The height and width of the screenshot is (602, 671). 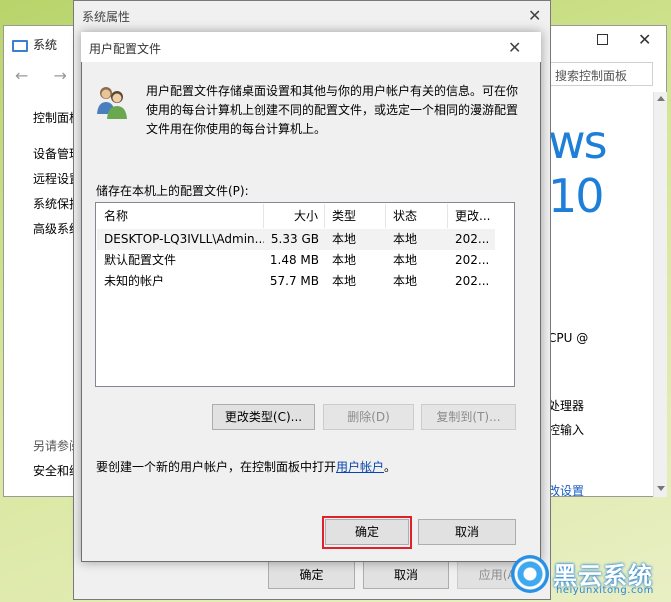 What do you see at coordinates (53, 117) in the screenshot?
I see `sidebar-link-control-panel-home: 控制面板主页` at bounding box center [53, 117].